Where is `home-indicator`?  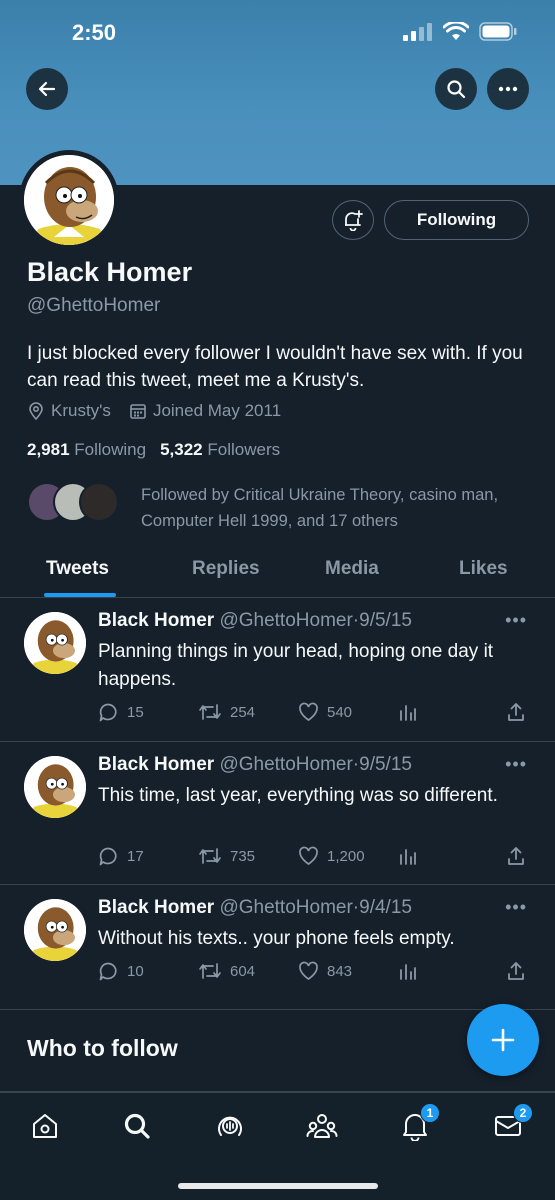
home-indicator is located at coordinates (278, 1186).